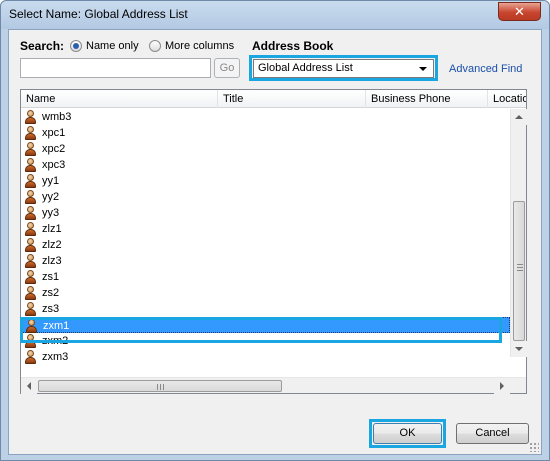 This screenshot has height=461, width=550. What do you see at coordinates (54, 165) in the screenshot?
I see `list-item-name: xpc3` at bounding box center [54, 165].